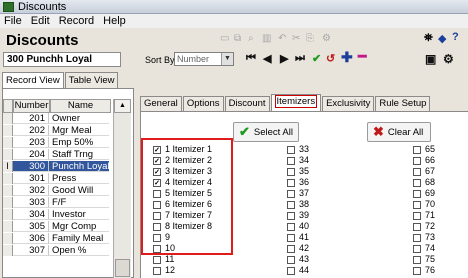  I want to click on tab-itemizers: Itemizers, so click(296, 102).